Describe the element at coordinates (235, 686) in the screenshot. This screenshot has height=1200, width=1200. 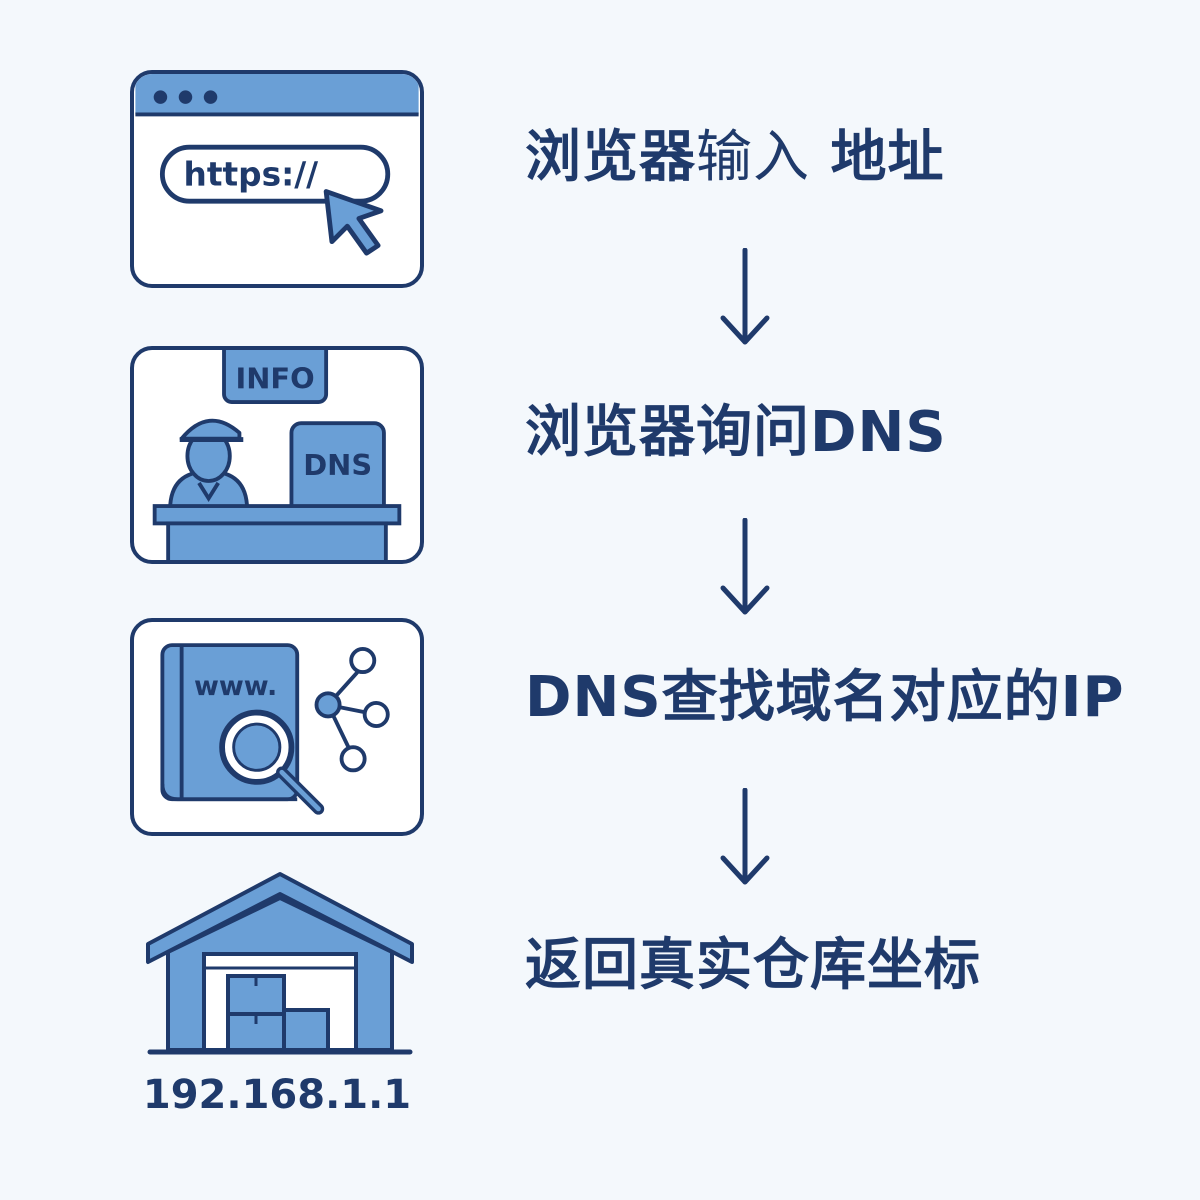
I see `www-text: www.` at that location.